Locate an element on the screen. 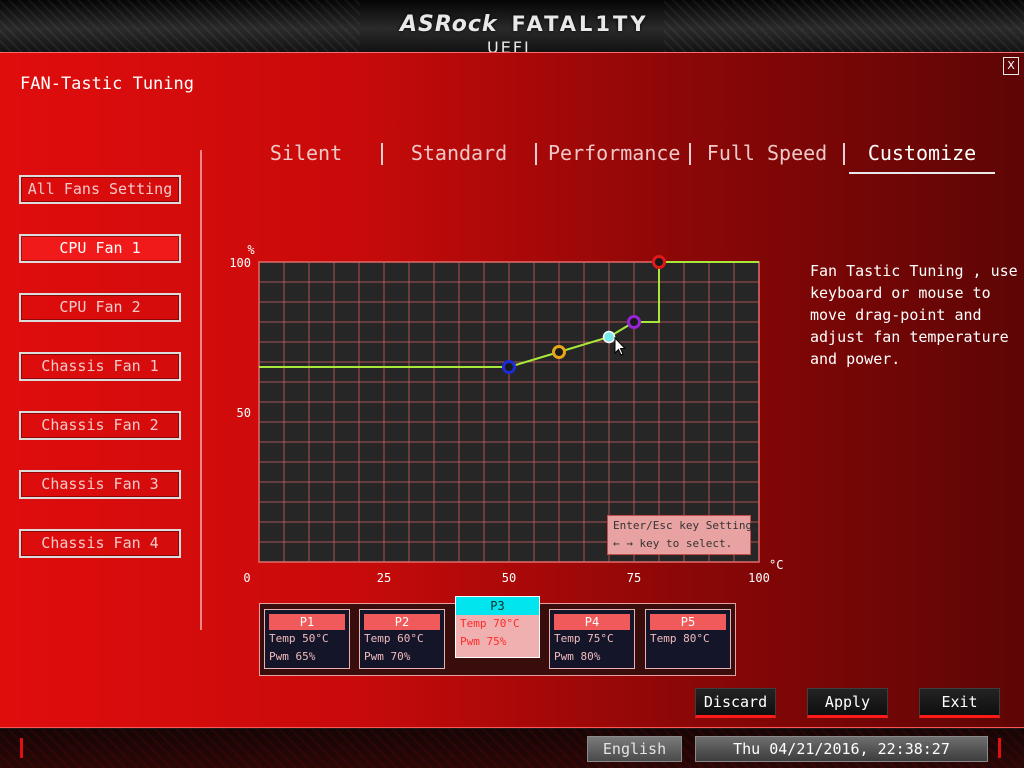 The height and width of the screenshot is (768, 1024). x-axis-unit: °C is located at coordinates (776, 565).